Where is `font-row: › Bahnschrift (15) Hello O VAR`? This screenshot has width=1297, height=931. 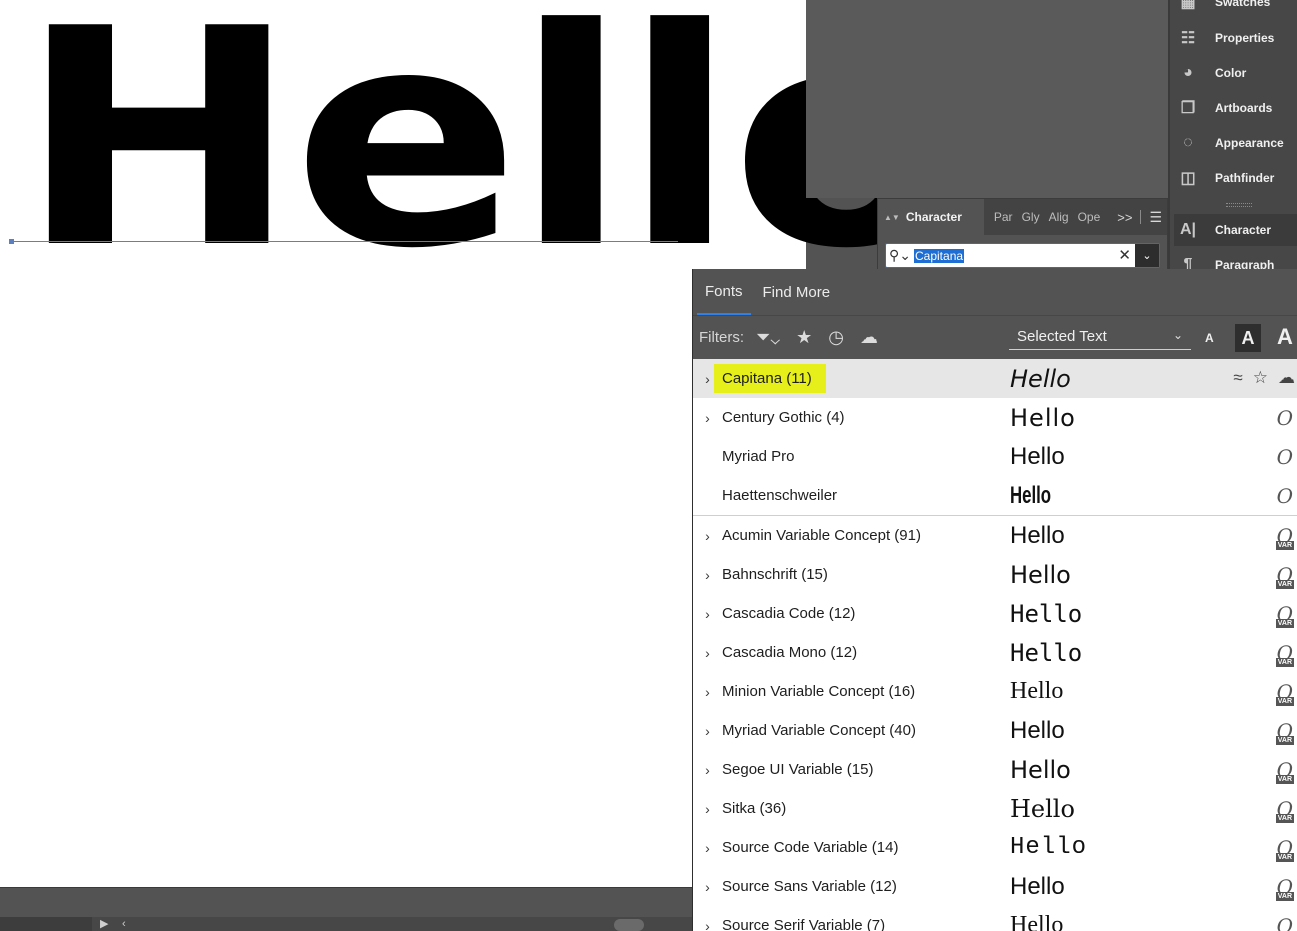
font-row: › Bahnschrift (15) Hello O VAR is located at coordinates (995, 574).